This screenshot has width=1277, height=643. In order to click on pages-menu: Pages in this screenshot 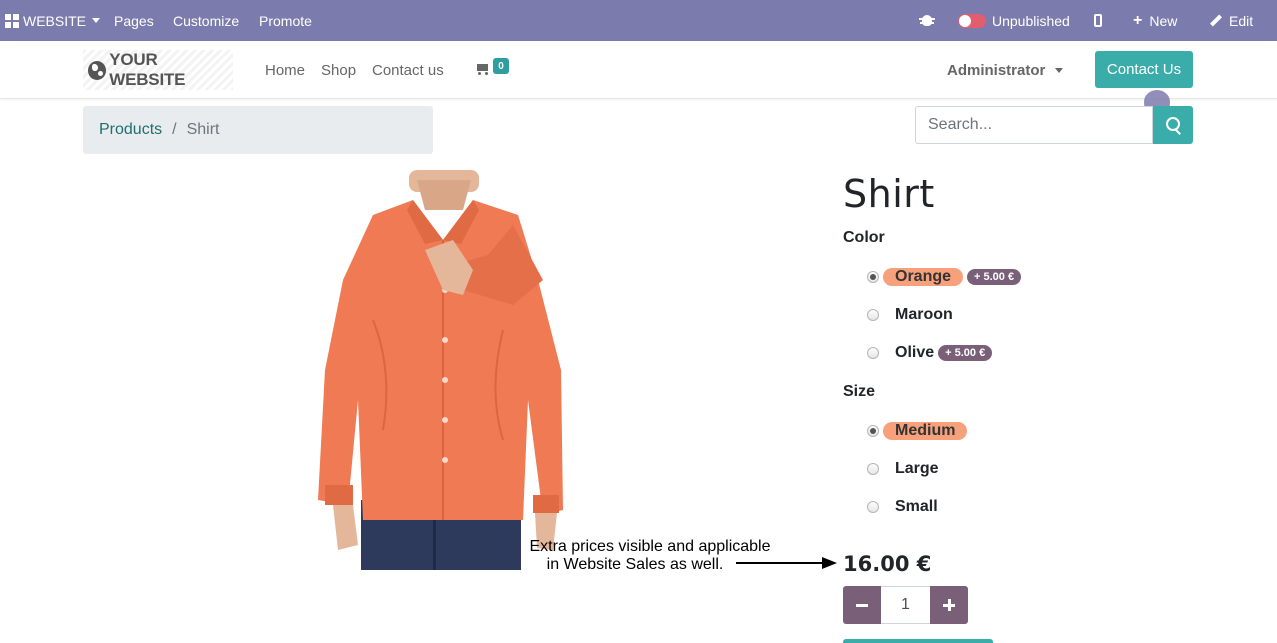, I will do `click(134, 20)`.